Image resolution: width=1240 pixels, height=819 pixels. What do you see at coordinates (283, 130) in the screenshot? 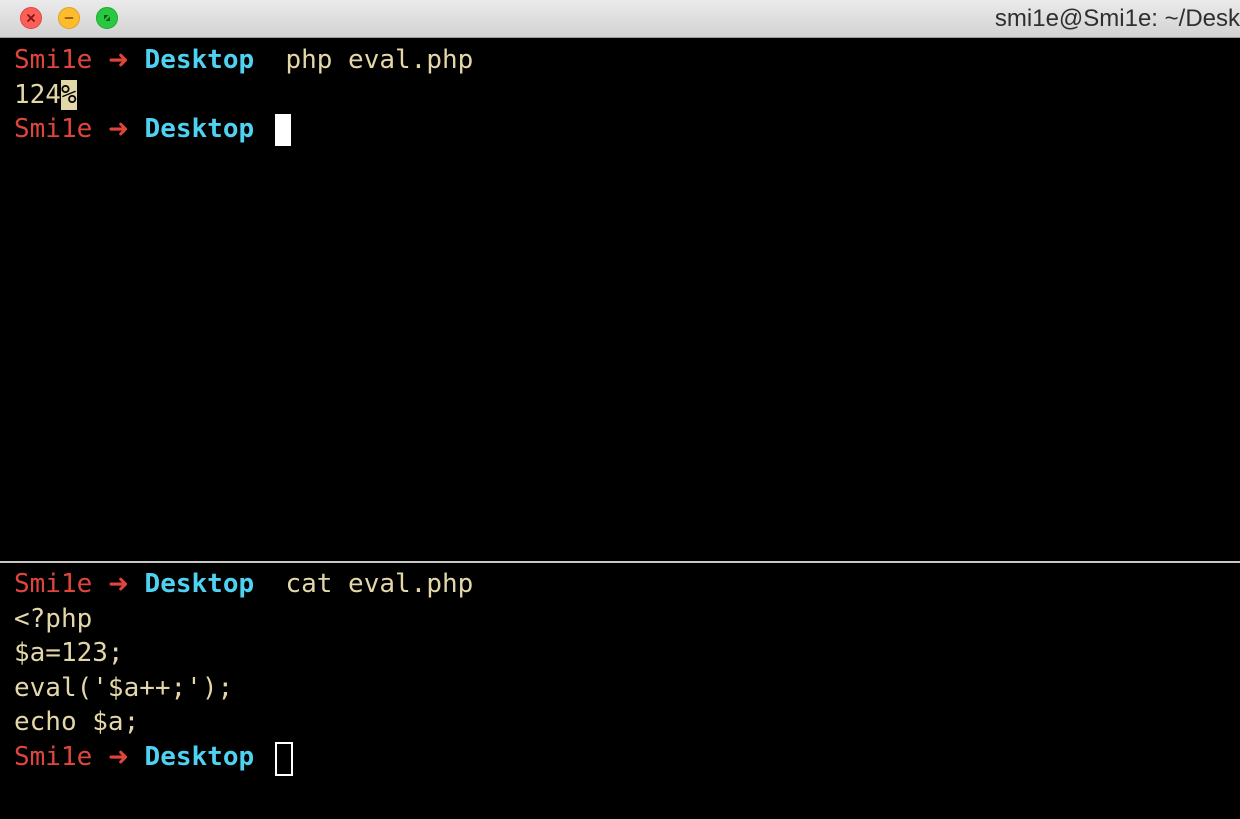
I see `text-cursor` at bounding box center [283, 130].